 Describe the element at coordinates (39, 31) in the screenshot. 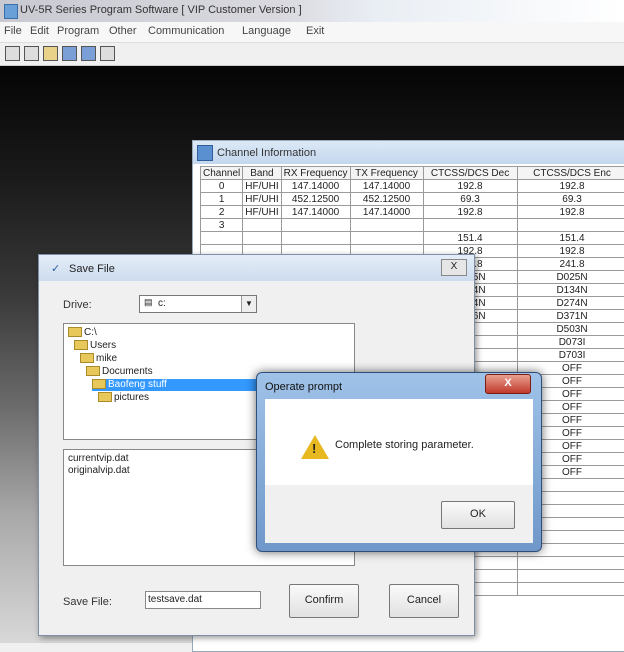

I see `menu-edit: Edit` at that location.